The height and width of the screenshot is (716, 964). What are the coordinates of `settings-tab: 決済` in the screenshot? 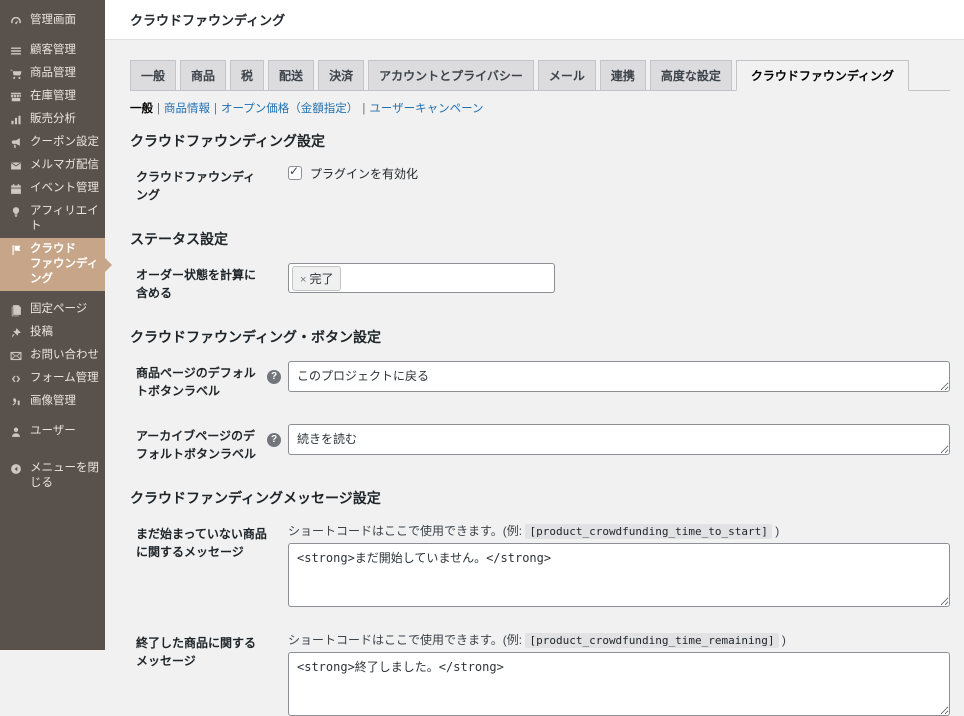 It's located at (341, 75).